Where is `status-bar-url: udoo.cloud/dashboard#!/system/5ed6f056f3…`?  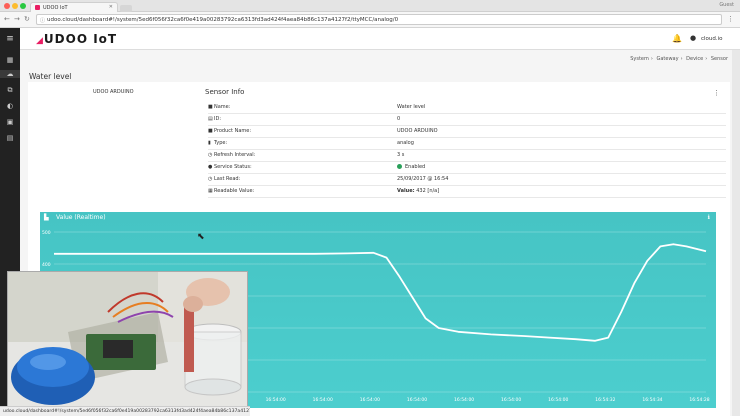 status-bar-url: udoo.cloud/dashboard#!/system/5ed6f056f3… is located at coordinates (125, 411).